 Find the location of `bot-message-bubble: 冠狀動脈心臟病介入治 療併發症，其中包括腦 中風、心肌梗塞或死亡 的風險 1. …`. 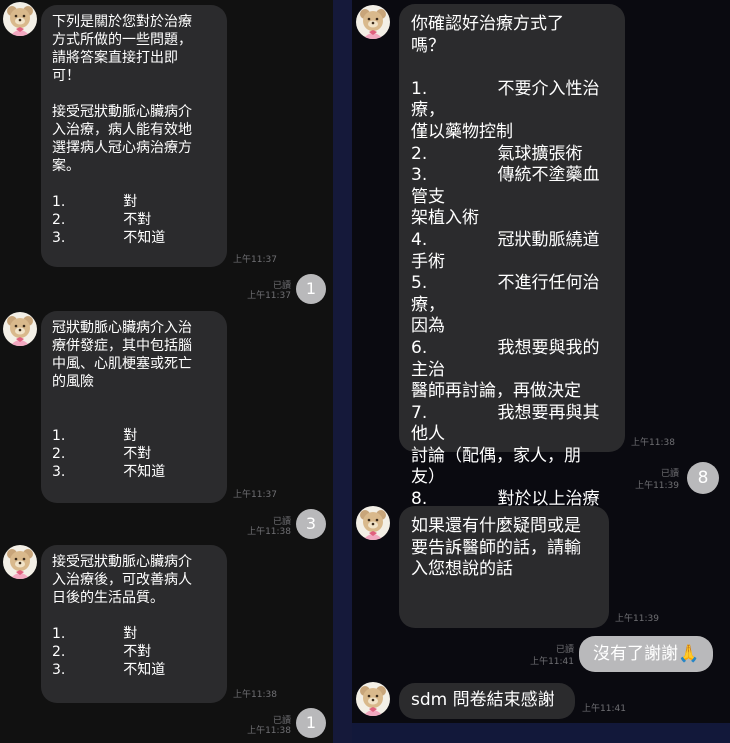

bot-message-bubble: 冠狀動脈心臟病介入治 療併發症，其中包括腦 中風、心肌梗塞或死亡 的風險 1. … is located at coordinates (134, 407).